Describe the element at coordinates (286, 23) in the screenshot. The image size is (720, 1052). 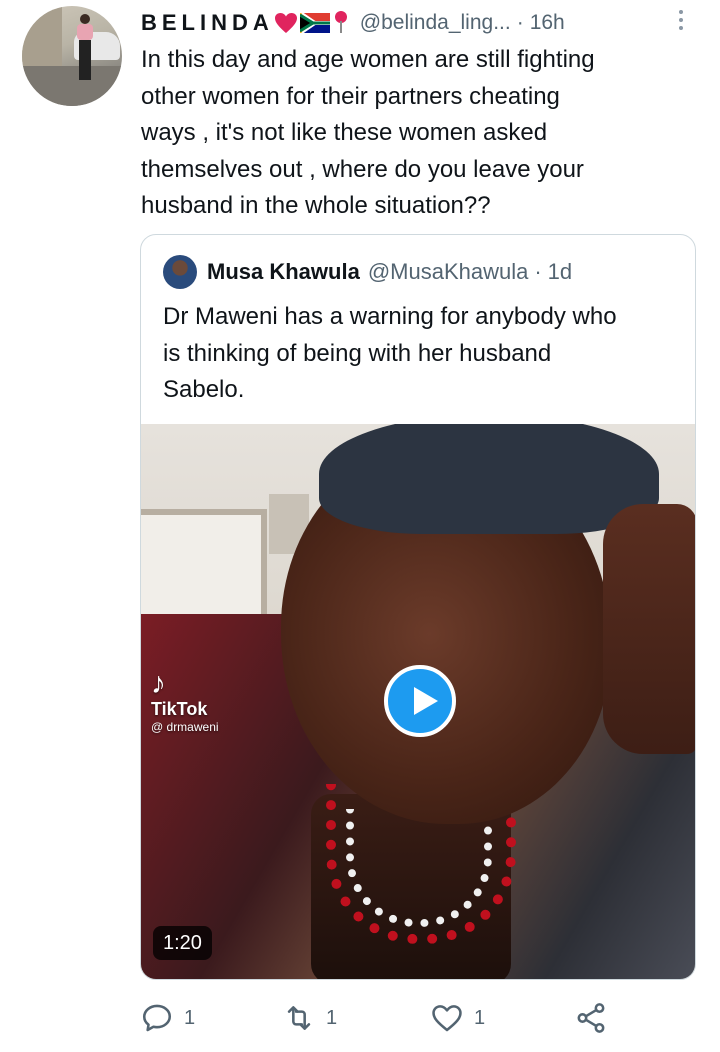
I see `red-heart-icon` at that location.